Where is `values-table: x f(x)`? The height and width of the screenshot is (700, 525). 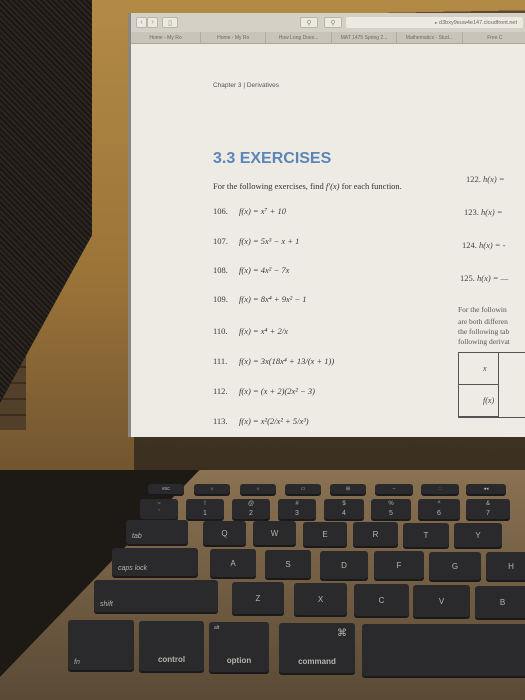
values-table: x f(x) is located at coordinates (491, 385).